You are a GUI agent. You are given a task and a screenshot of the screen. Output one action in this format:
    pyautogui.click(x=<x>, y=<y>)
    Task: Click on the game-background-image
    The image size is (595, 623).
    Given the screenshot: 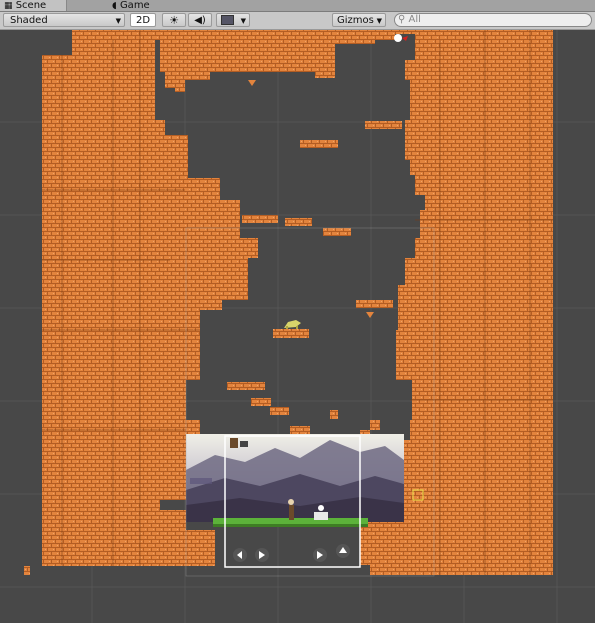 What is the action you would take?
    pyautogui.click(x=295, y=478)
    